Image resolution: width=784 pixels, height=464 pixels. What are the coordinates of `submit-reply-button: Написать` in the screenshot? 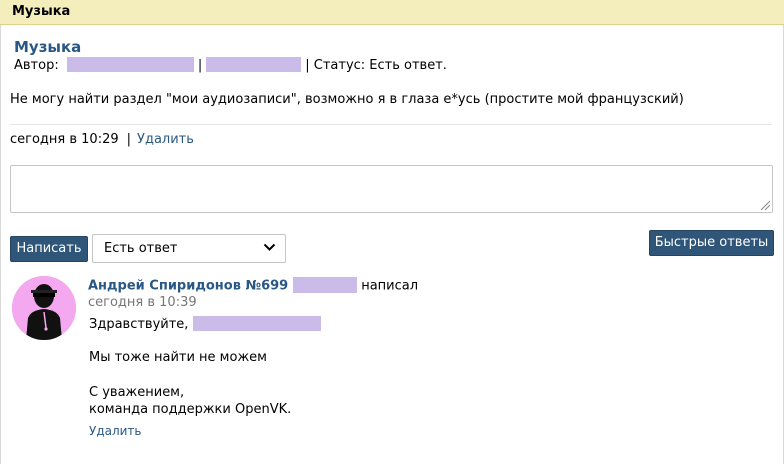 It's located at (49, 249).